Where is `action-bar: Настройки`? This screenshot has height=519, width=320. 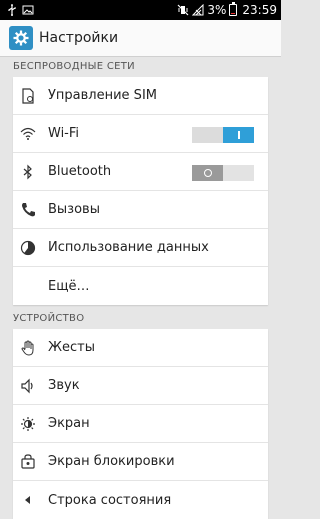
action-bar: Настройки is located at coordinates (140, 38).